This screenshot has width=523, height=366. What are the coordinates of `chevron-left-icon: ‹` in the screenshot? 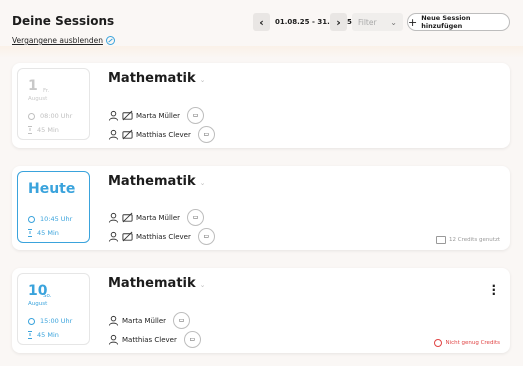 It's located at (261, 22).